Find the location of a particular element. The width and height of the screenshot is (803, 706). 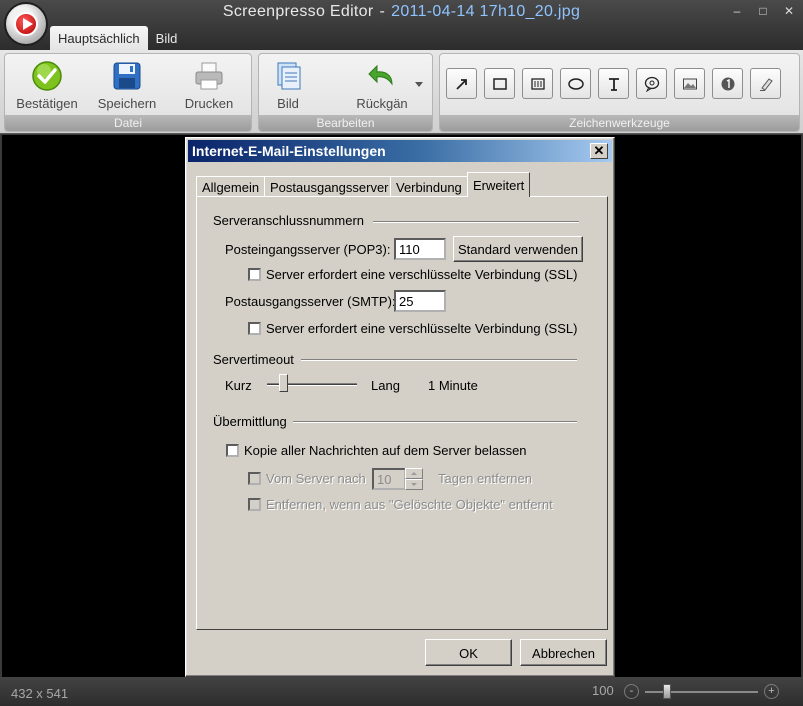

blur-rectangle-tool-icon is located at coordinates (538, 84).